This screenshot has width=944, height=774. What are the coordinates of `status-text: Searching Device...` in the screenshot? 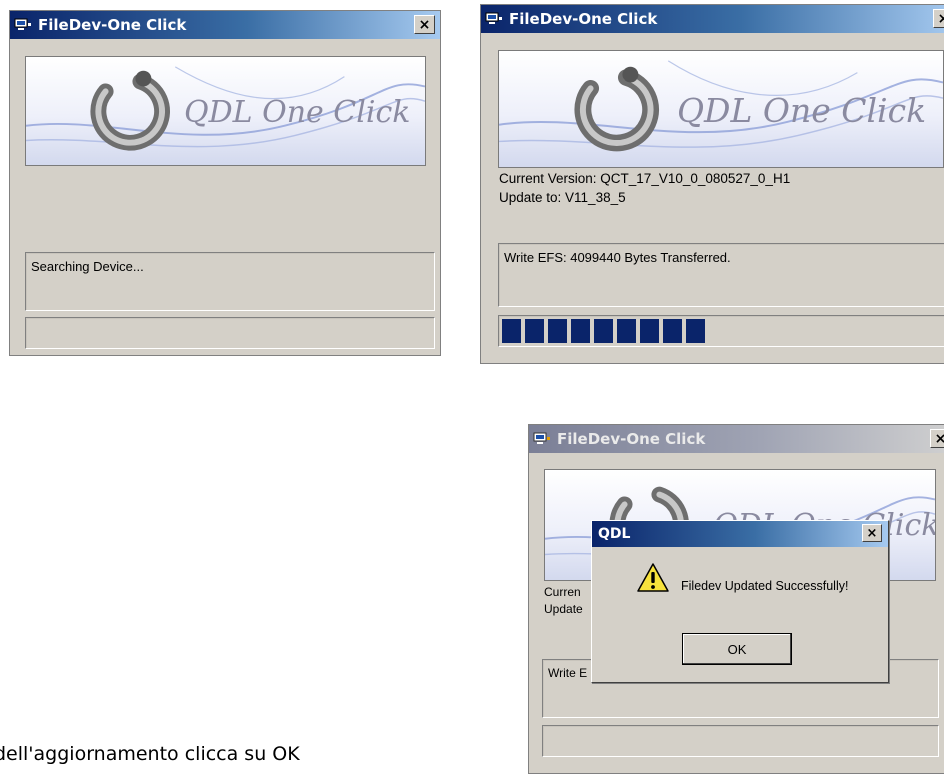 It's located at (87, 266).